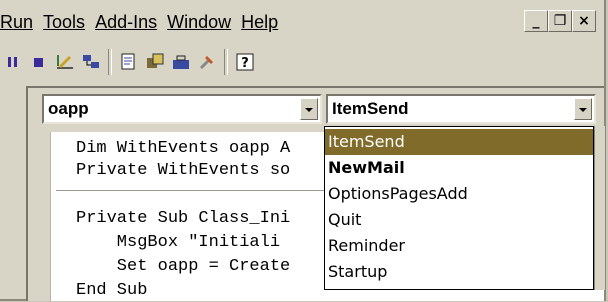 This screenshot has height=302, width=608. I want to click on help-icon: ?, so click(245, 62).